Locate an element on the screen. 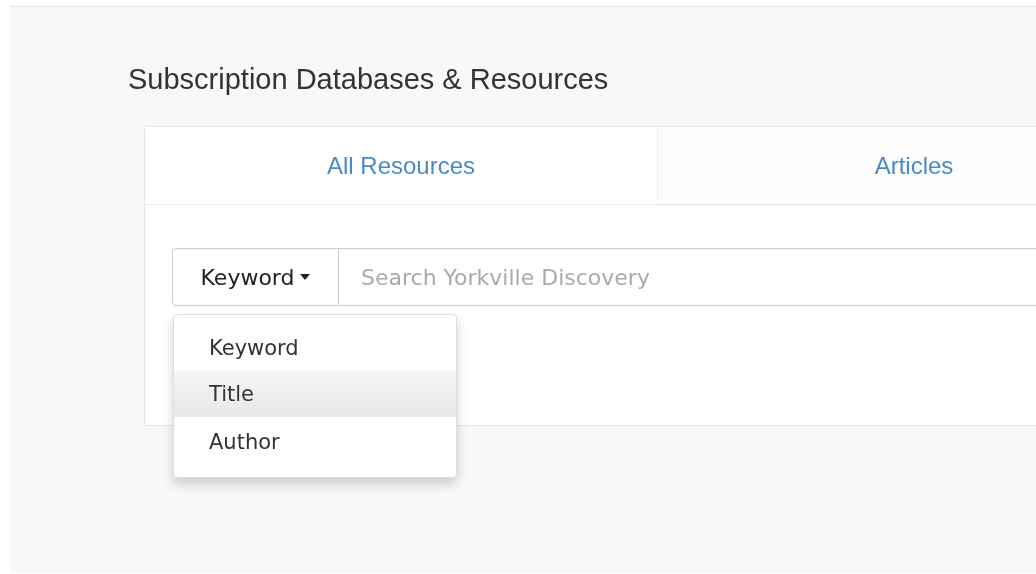  menu-item: Author is located at coordinates (315, 442).